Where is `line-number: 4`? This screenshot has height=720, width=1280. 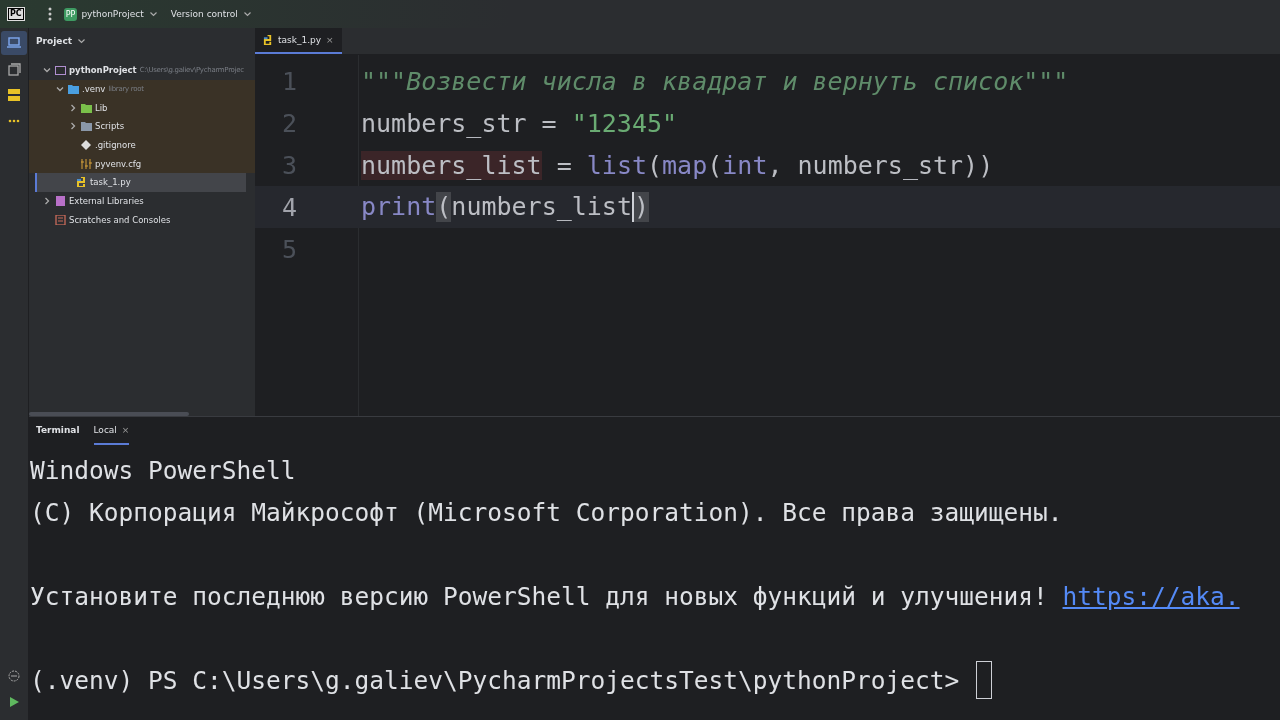
line-number: 4 is located at coordinates (289, 207).